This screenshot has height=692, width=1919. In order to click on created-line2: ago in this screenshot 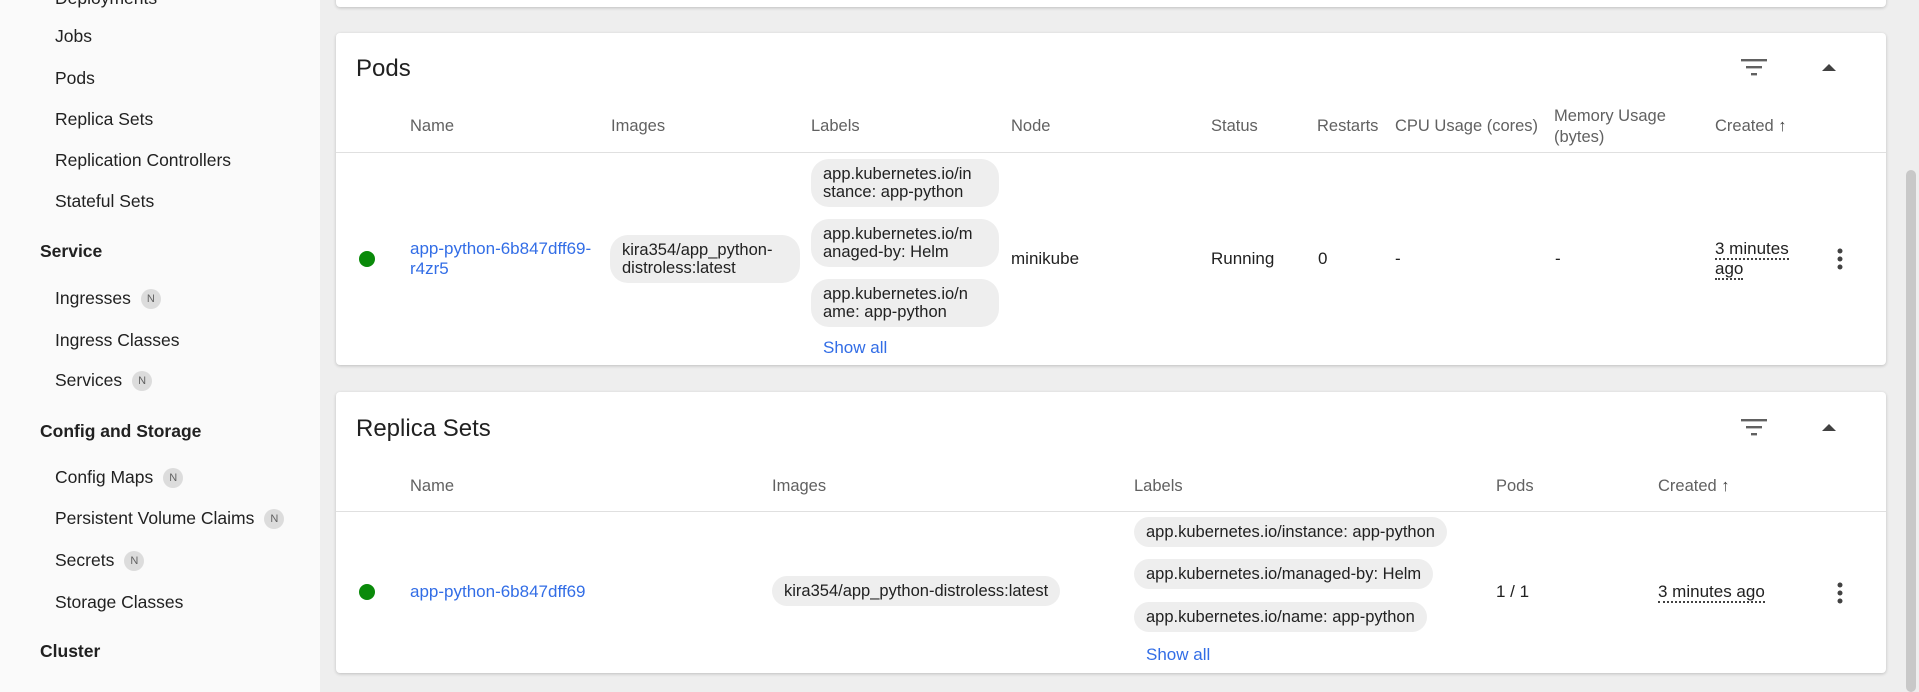, I will do `click(1729, 269)`.